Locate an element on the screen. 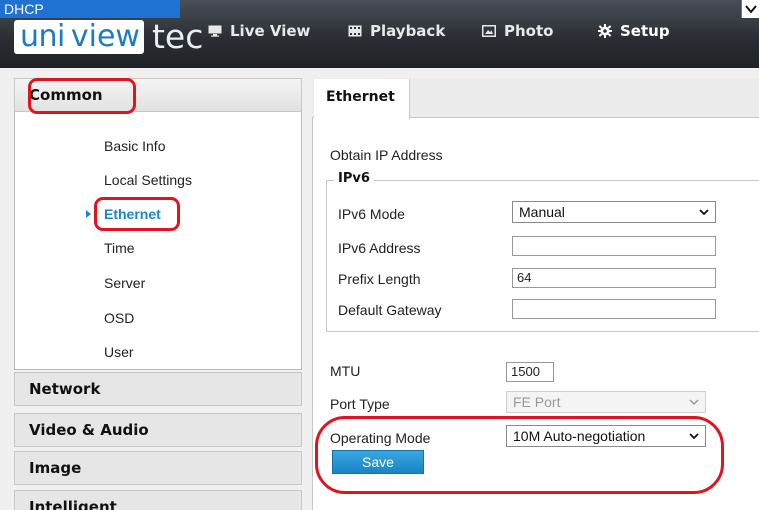 The image size is (759, 510). brand-logo: uni view tec is located at coordinates (108, 34).